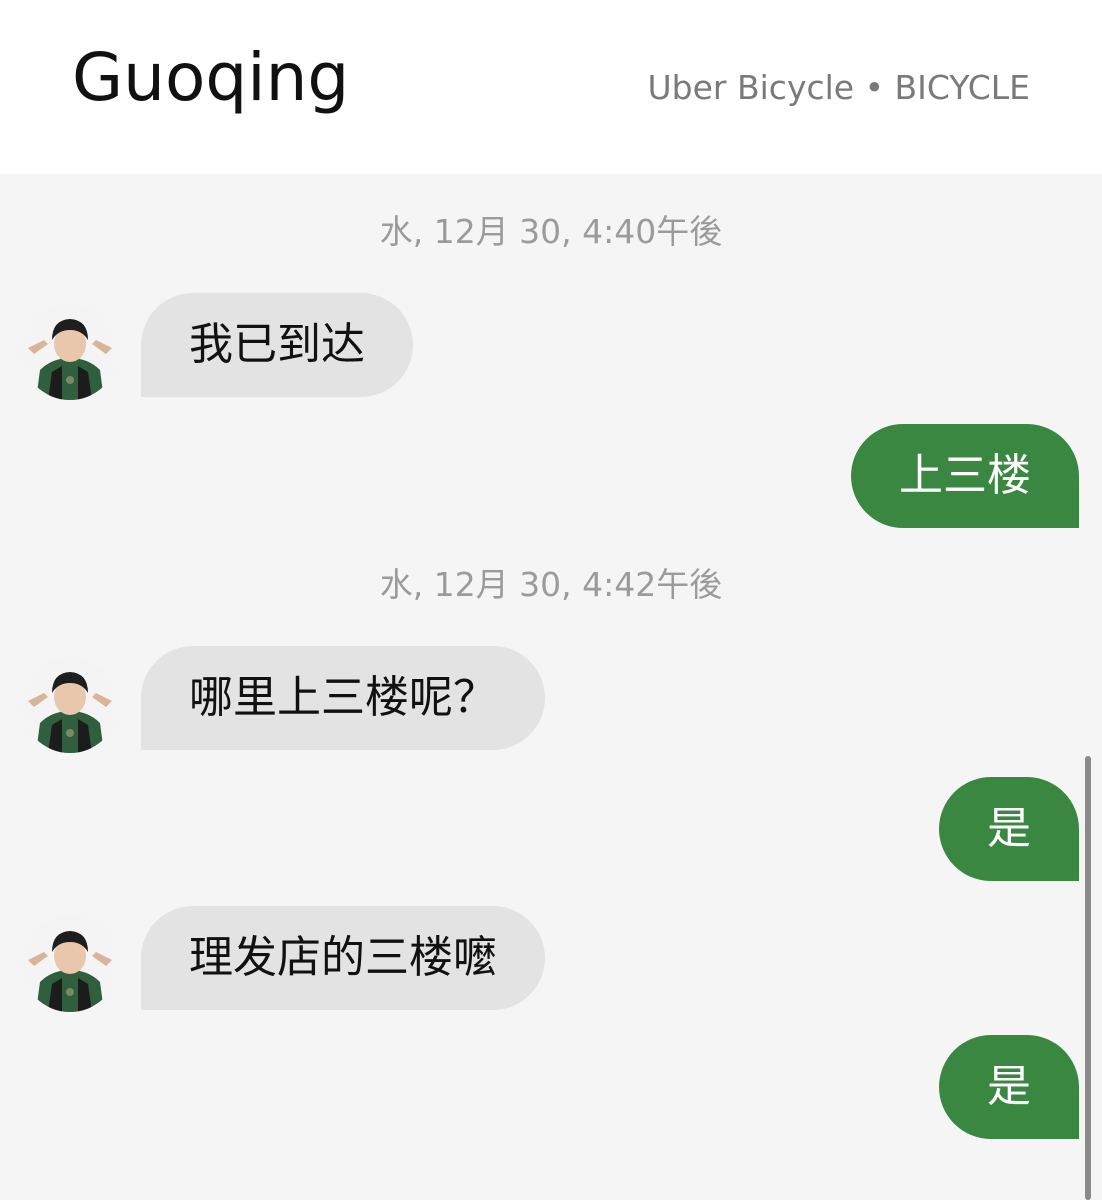  Describe the element at coordinates (838, 87) in the screenshot. I see `vehicle-info: Uber Bicycle • BICYCLE` at that location.